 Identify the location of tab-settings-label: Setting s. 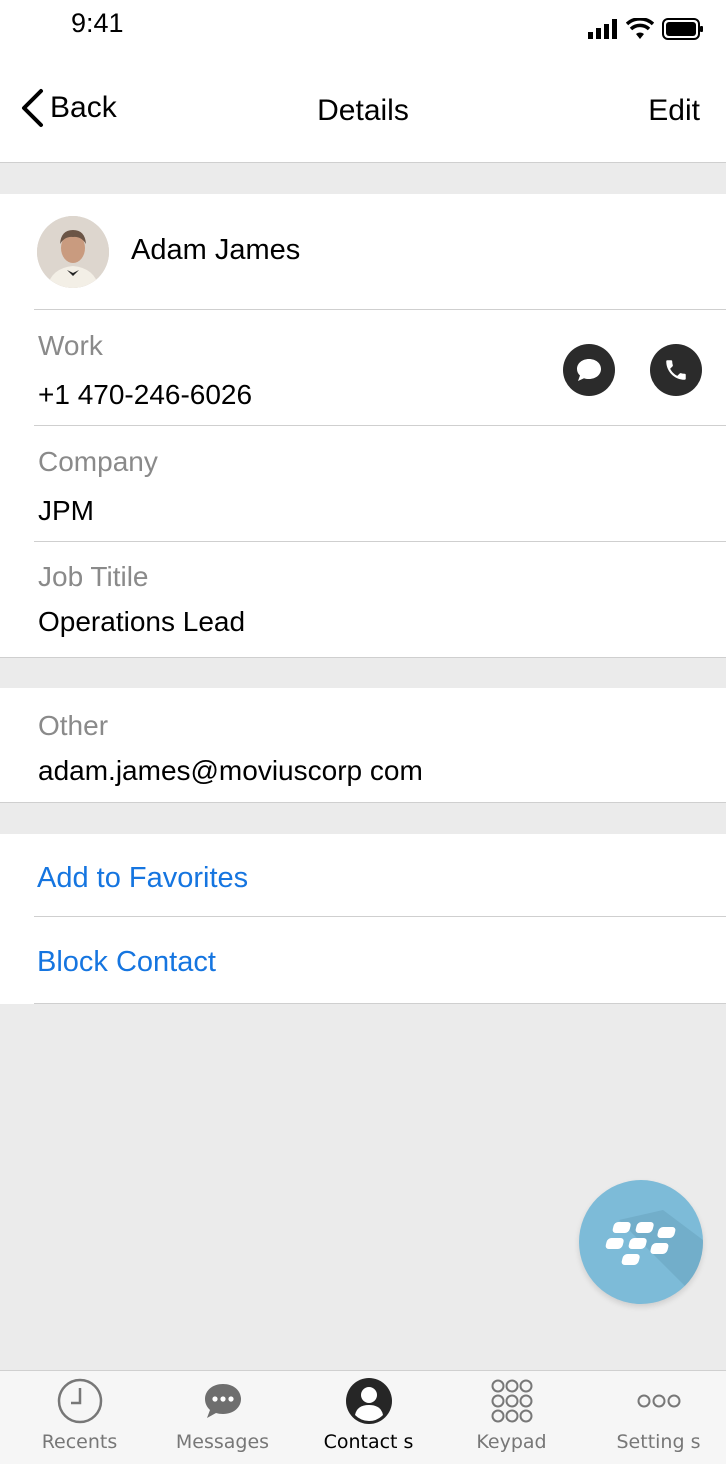
(658, 1442).